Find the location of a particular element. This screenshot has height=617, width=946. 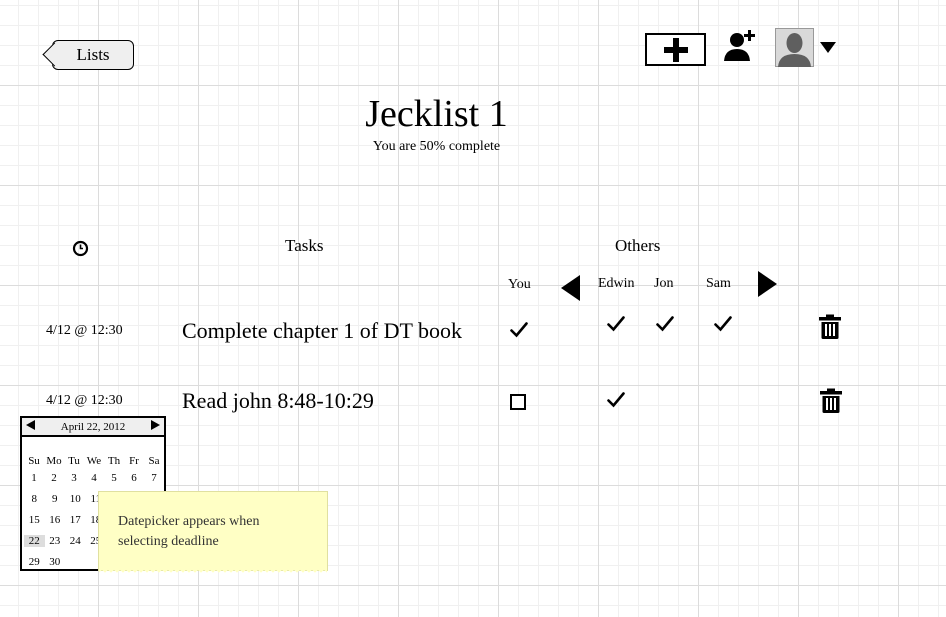

jon-status is located at coordinates (665, 326).